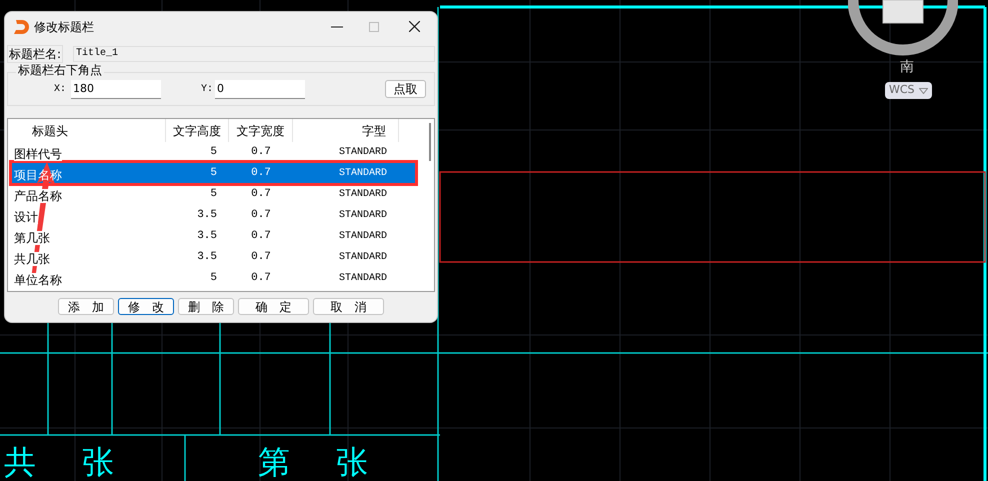  What do you see at coordinates (405, 89) in the screenshot?
I see `pick-point-button: 点取` at bounding box center [405, 89].